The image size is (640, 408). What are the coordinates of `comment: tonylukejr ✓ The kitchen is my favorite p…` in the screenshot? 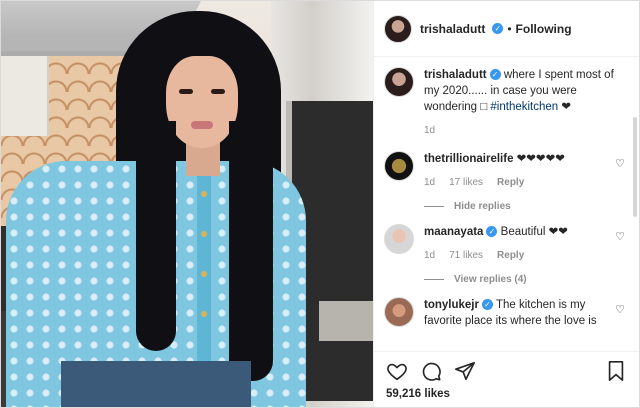 It's located at (504, 313).